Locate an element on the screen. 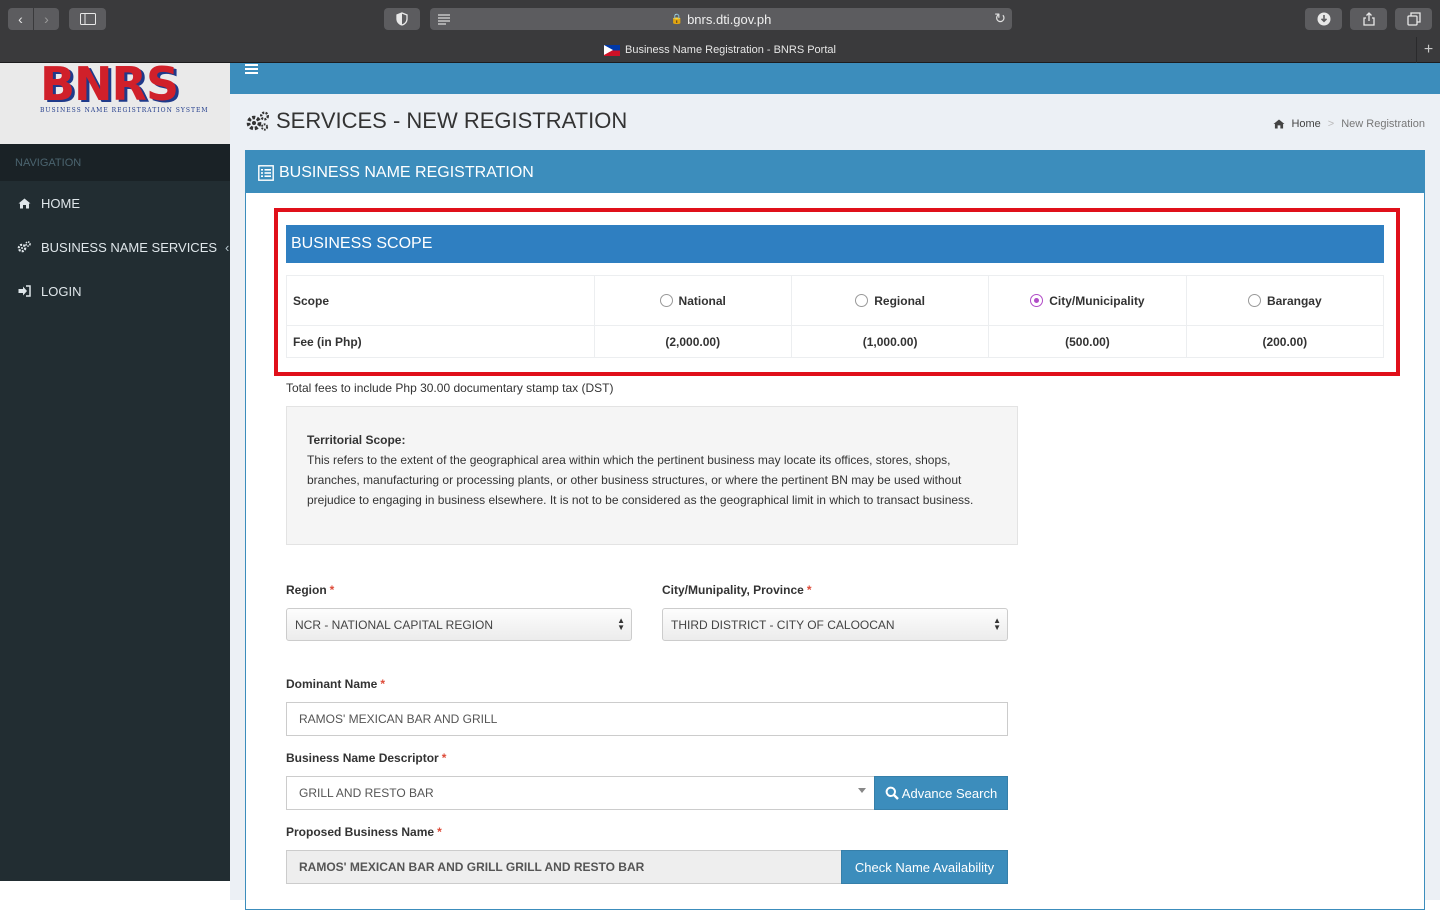  history-nav: ‹ › is located at coordinates (33, 19).